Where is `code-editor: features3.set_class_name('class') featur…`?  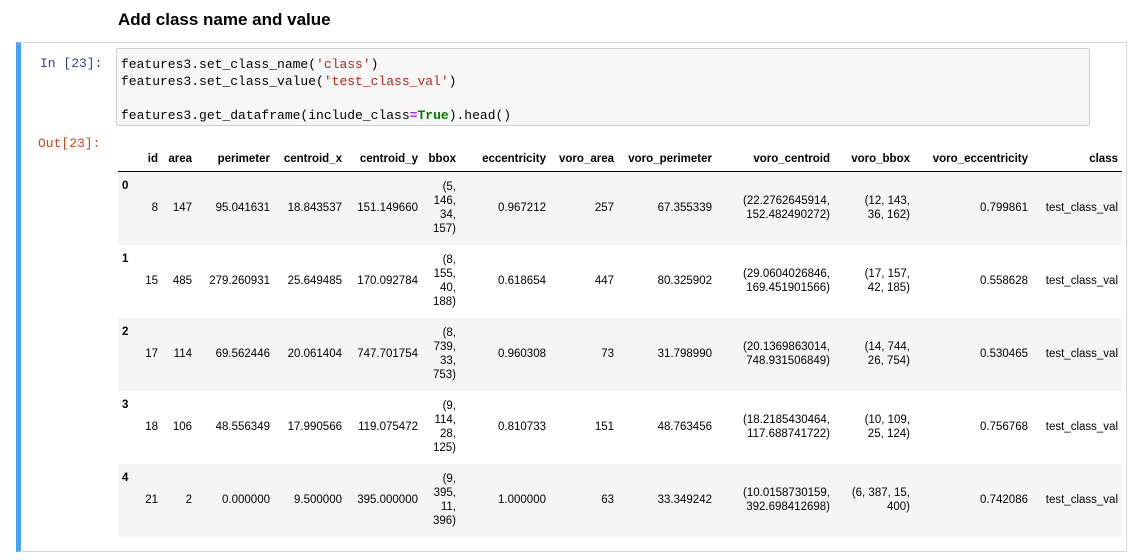
code-editor: features3.set_class_name('class') featur… is located at coordinates (603, 87).